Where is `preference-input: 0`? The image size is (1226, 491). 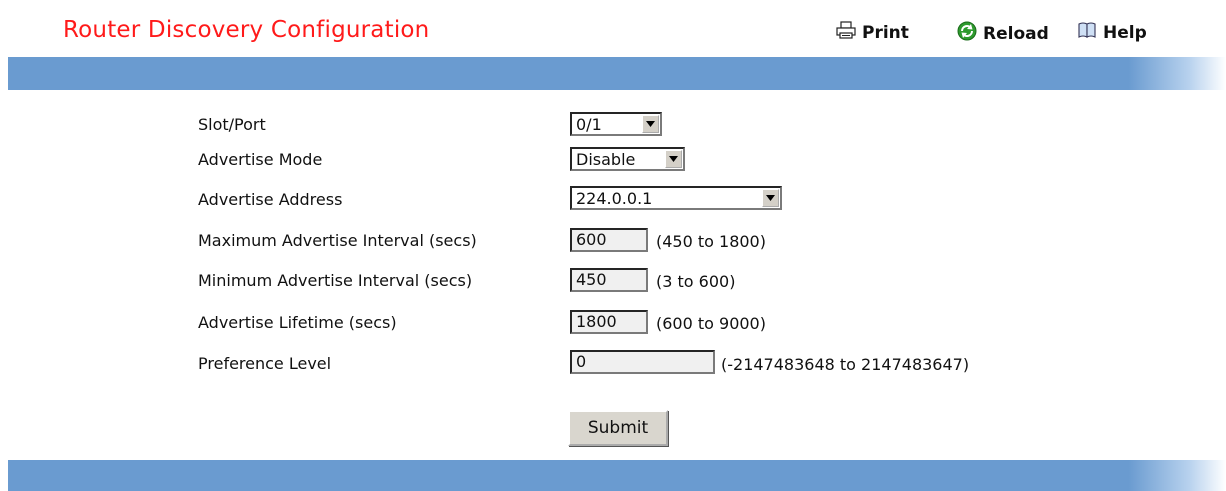 preference-input: 0 is located at coordinates (642, 362).